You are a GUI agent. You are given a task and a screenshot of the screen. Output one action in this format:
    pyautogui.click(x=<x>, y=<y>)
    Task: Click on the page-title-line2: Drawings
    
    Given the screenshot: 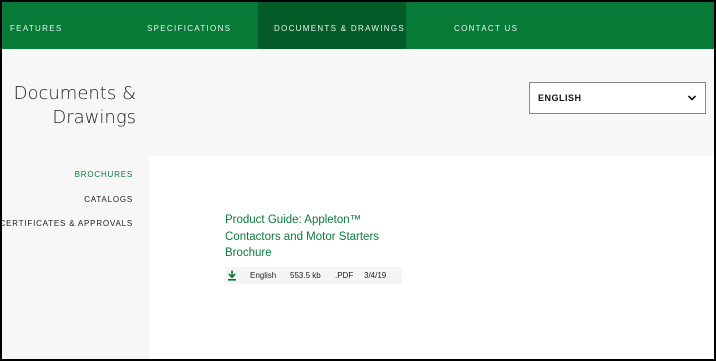 What is the action you would take?
    pyautogui.click(x=94, y=117)
    